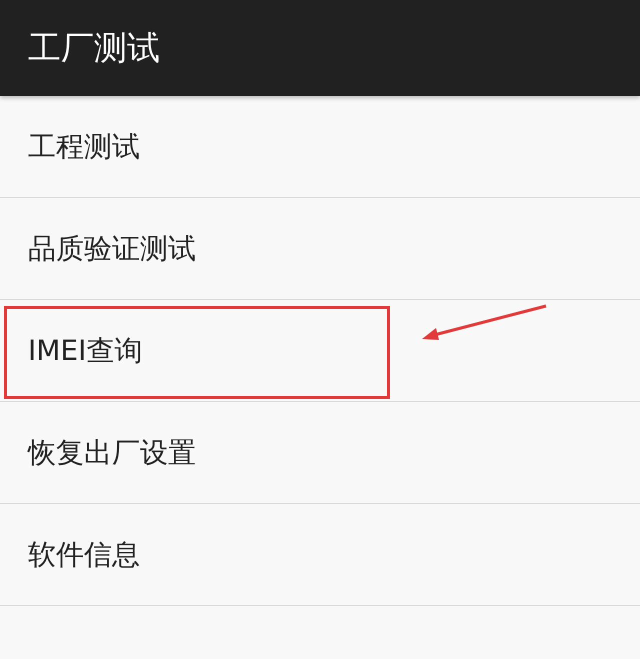  I want to click on menu-item-label: 软件信息, so click(84, 554).